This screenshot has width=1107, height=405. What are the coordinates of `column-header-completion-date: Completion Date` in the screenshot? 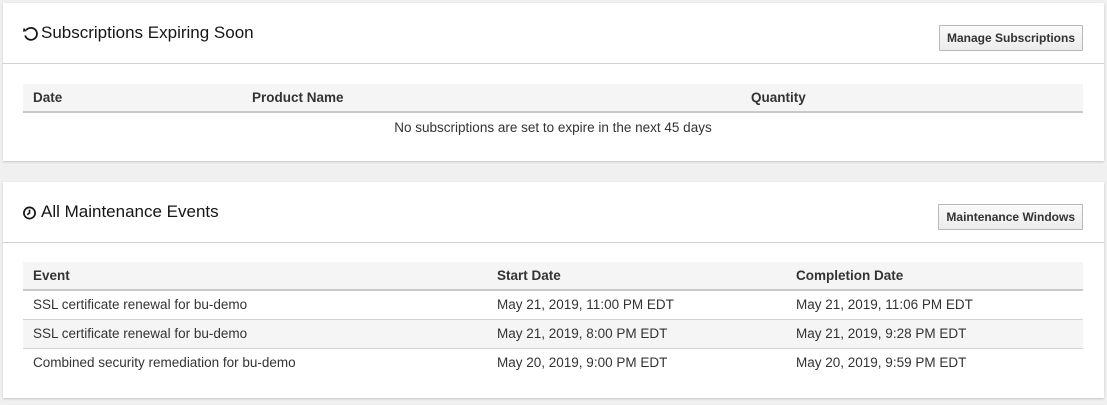 It's located at (934, 276).